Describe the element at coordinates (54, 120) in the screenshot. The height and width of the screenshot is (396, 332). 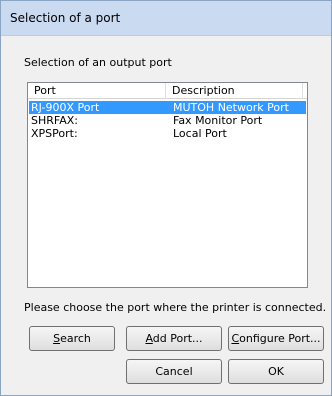
I see `port-name: SHRFAX:` at that location.